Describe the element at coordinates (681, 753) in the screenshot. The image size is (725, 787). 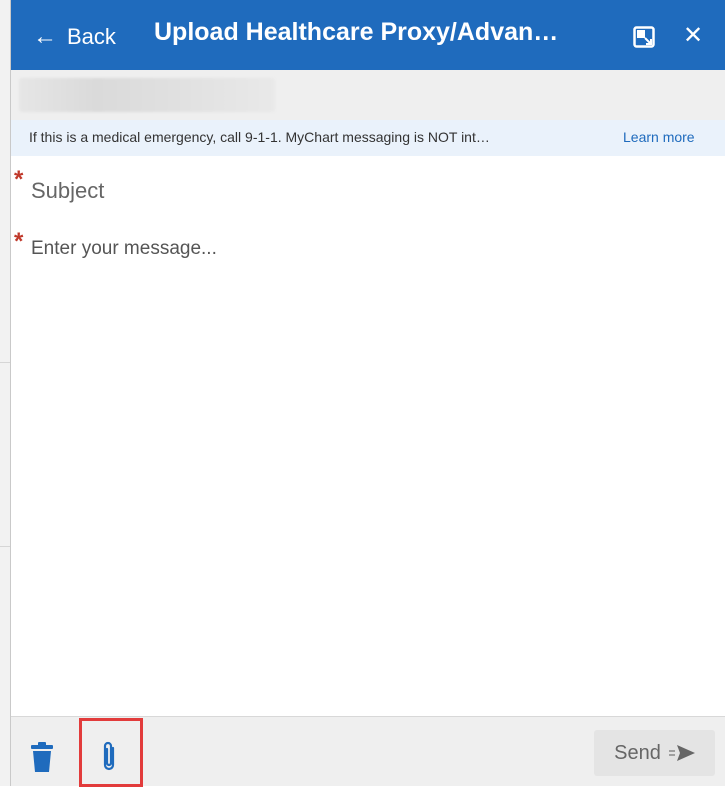
I see `send-arrow-icon` at that location.